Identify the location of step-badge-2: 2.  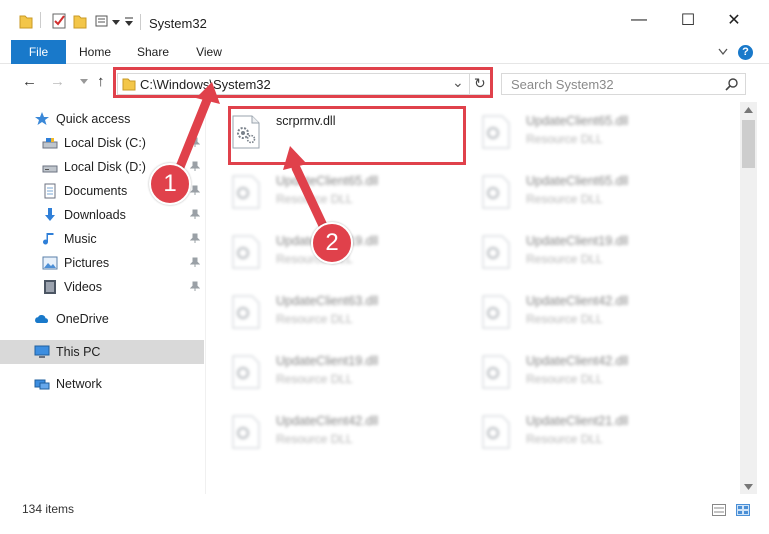
(332, 243).